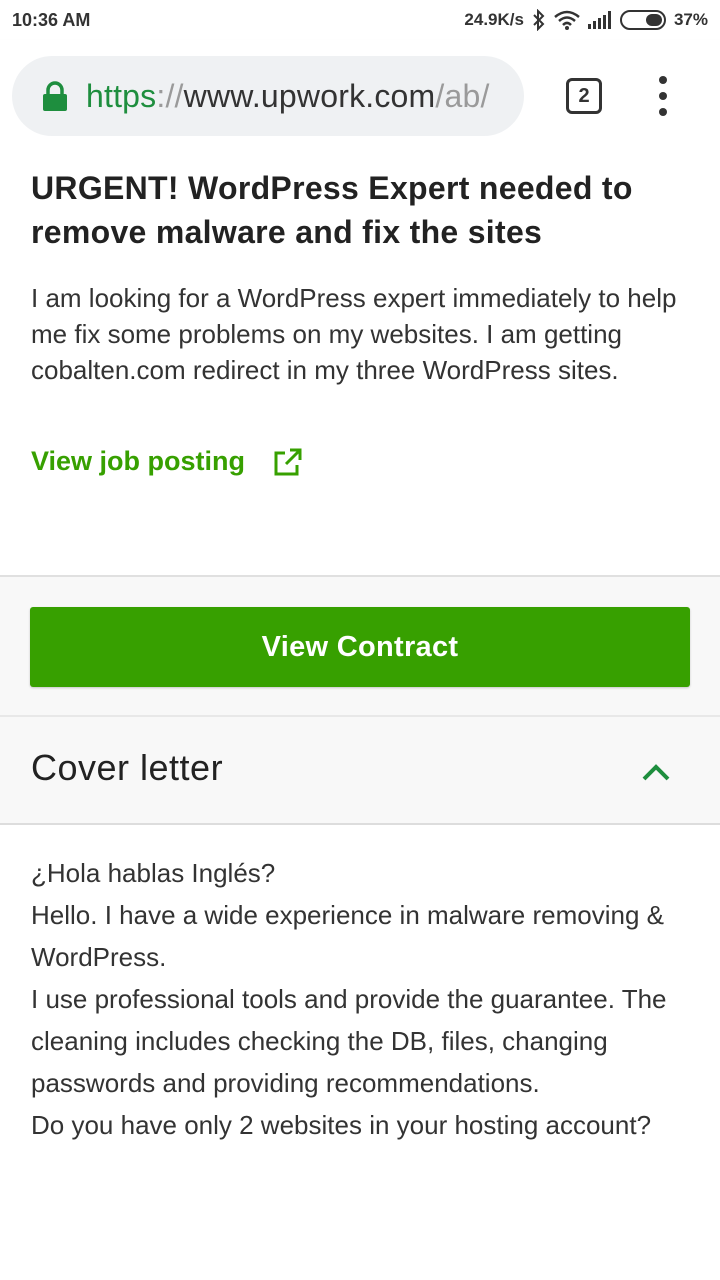 Image resolution: width=720 pixels, height=1280 pixels. Describe the element at coordinates (288, 461) in the screenshot. I see `external-link-icon` at that location.